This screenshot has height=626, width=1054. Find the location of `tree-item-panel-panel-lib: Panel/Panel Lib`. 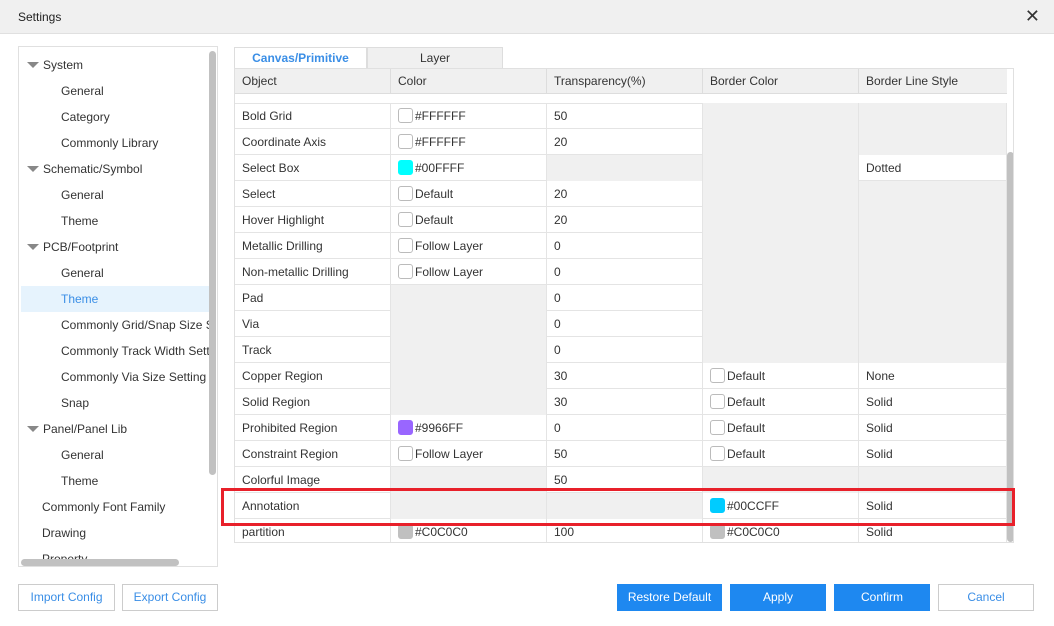

tree-item-panel-panel-lib: Panel/Panel Lib is located at coordinates (115, 429).